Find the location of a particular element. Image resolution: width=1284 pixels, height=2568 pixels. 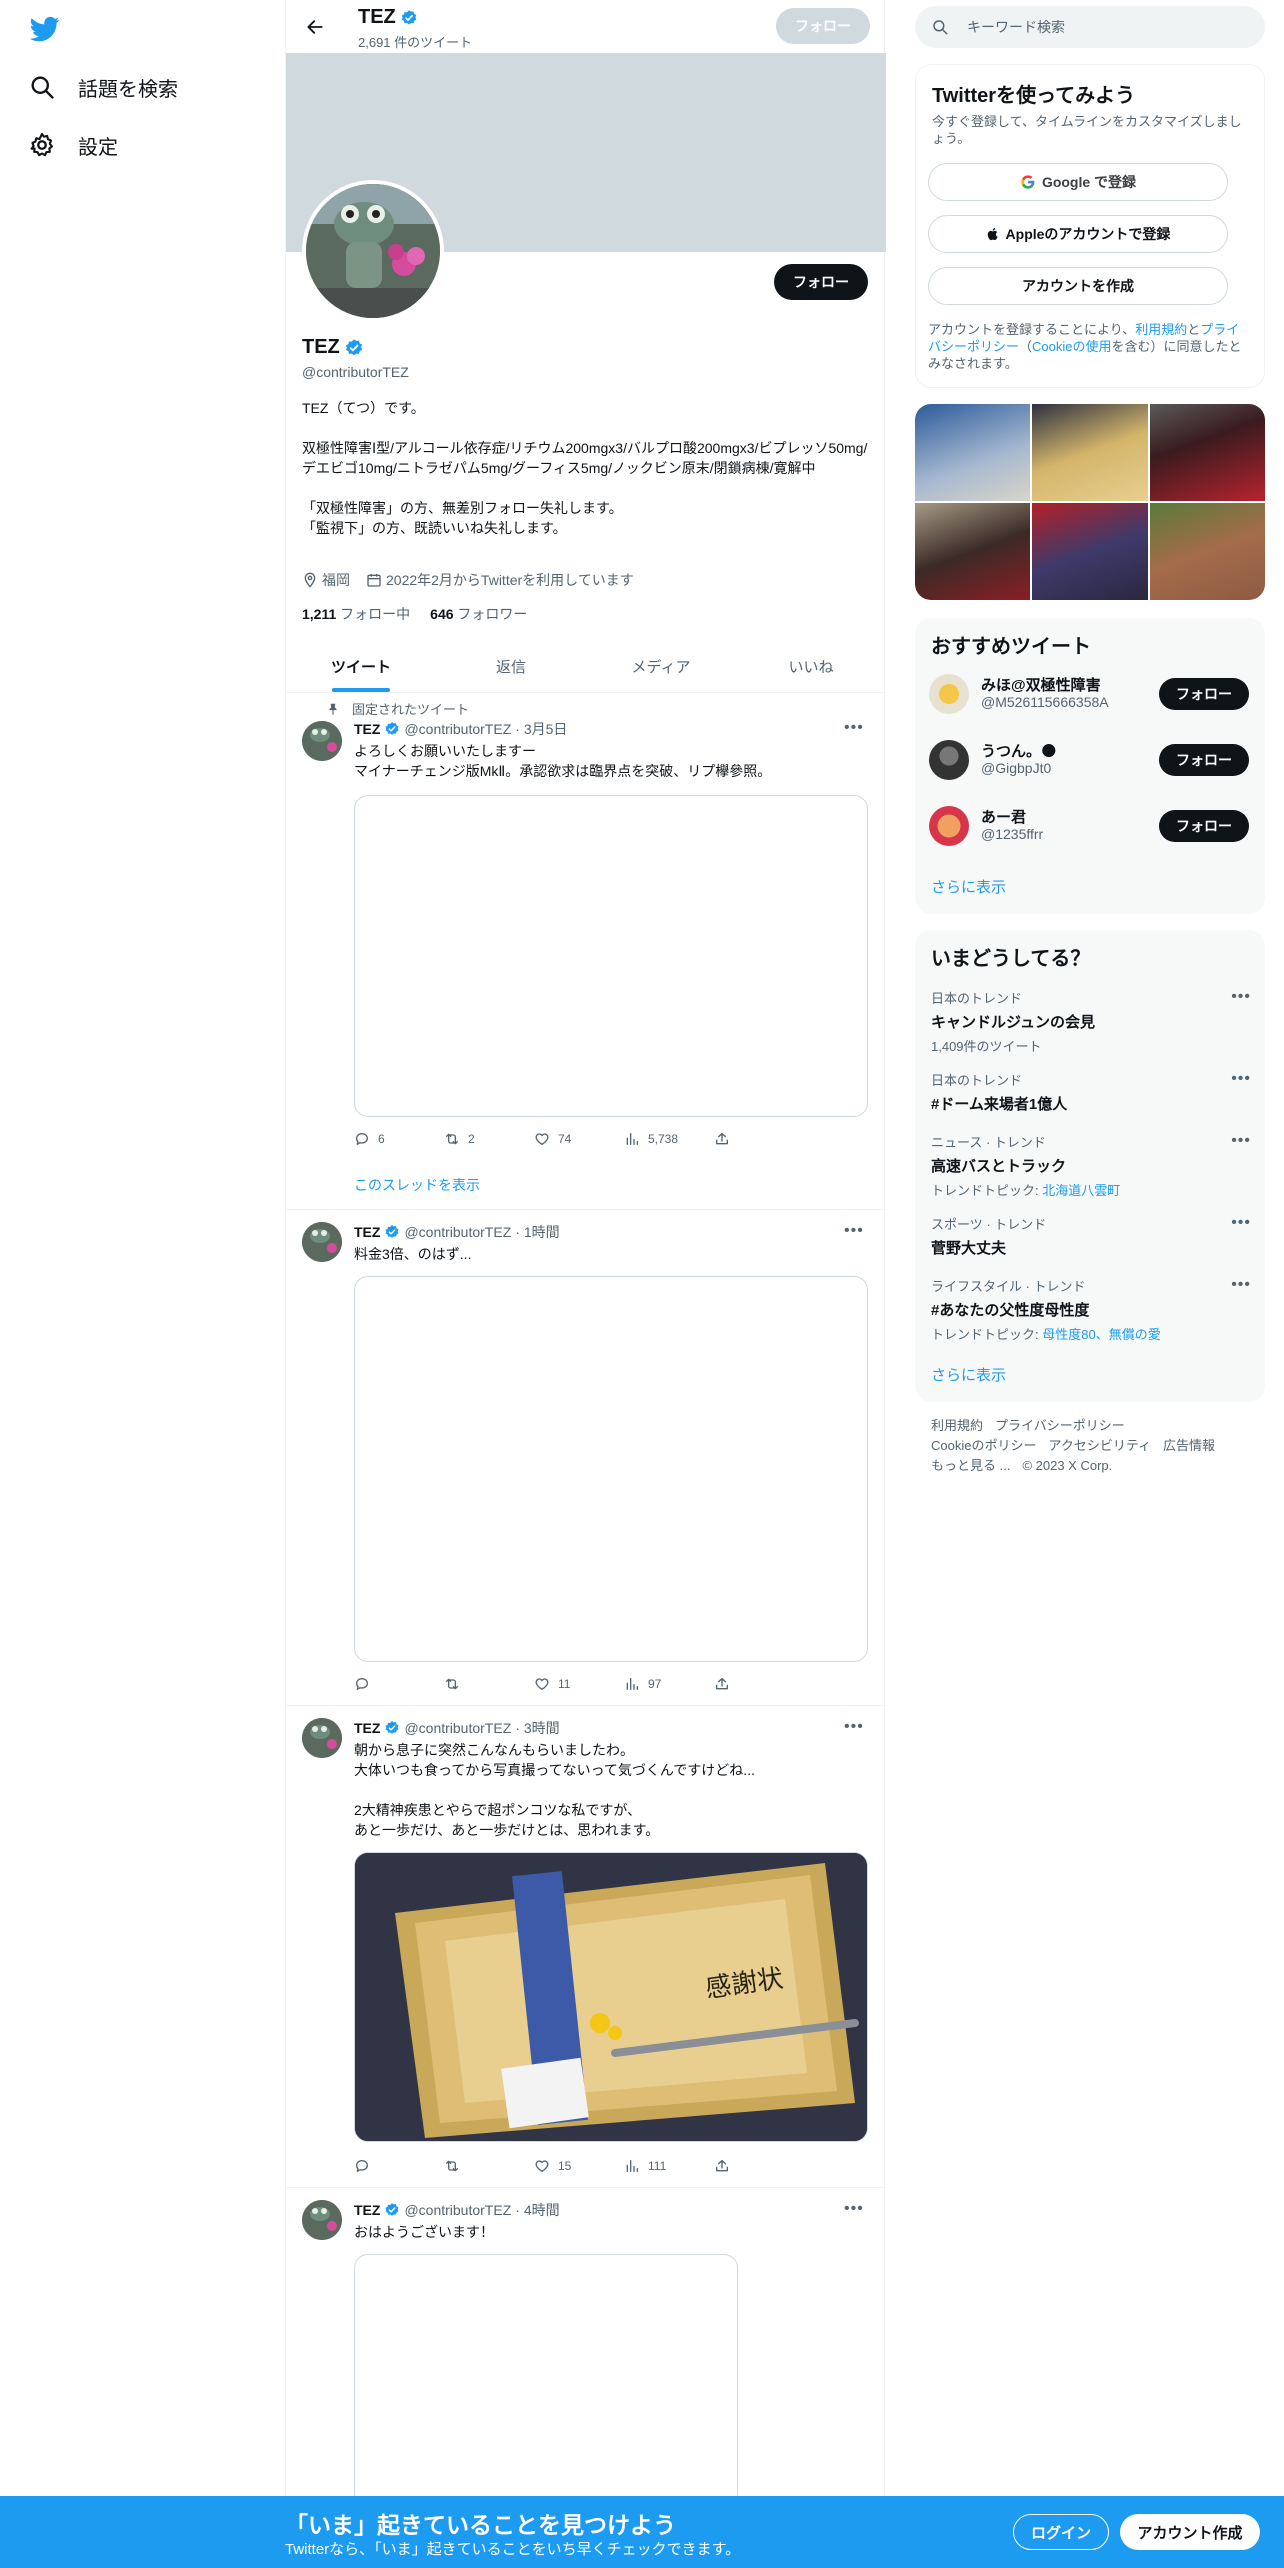

header-follow-button: フォロー is located at coordinates (823, 26).